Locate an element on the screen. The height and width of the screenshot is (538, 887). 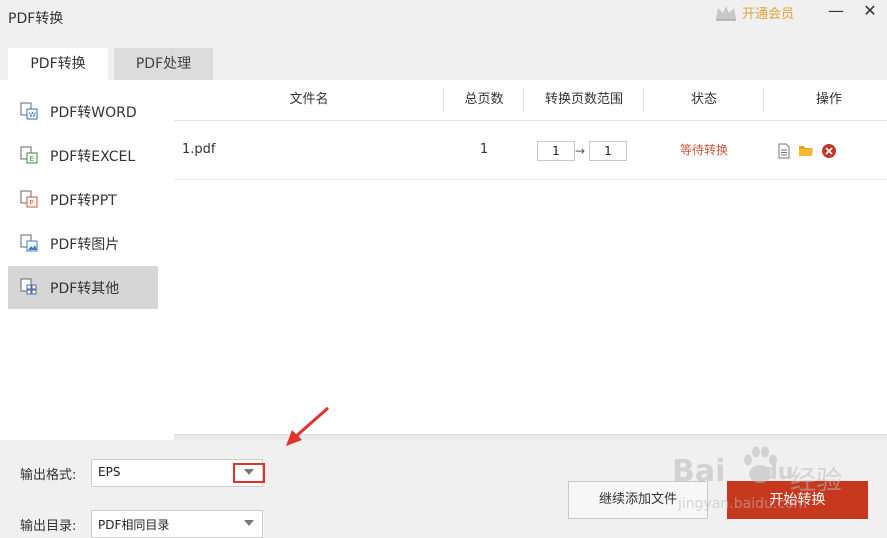
chevron-down-icon is located at coordinates (249, 523).